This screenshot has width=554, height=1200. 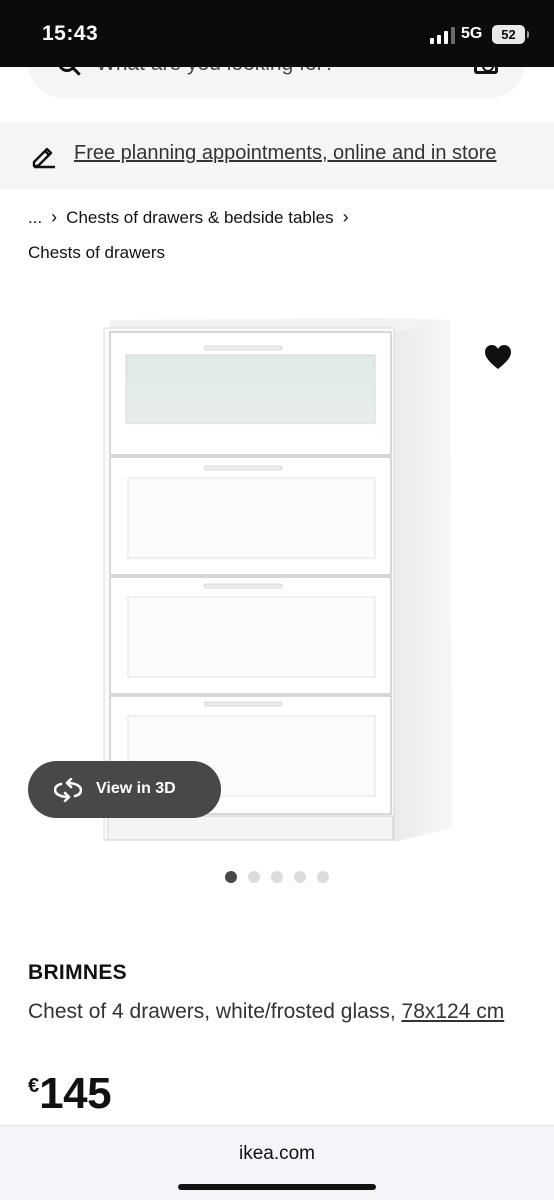 I want to click on carousel-dots, so click(x=277, y=877).